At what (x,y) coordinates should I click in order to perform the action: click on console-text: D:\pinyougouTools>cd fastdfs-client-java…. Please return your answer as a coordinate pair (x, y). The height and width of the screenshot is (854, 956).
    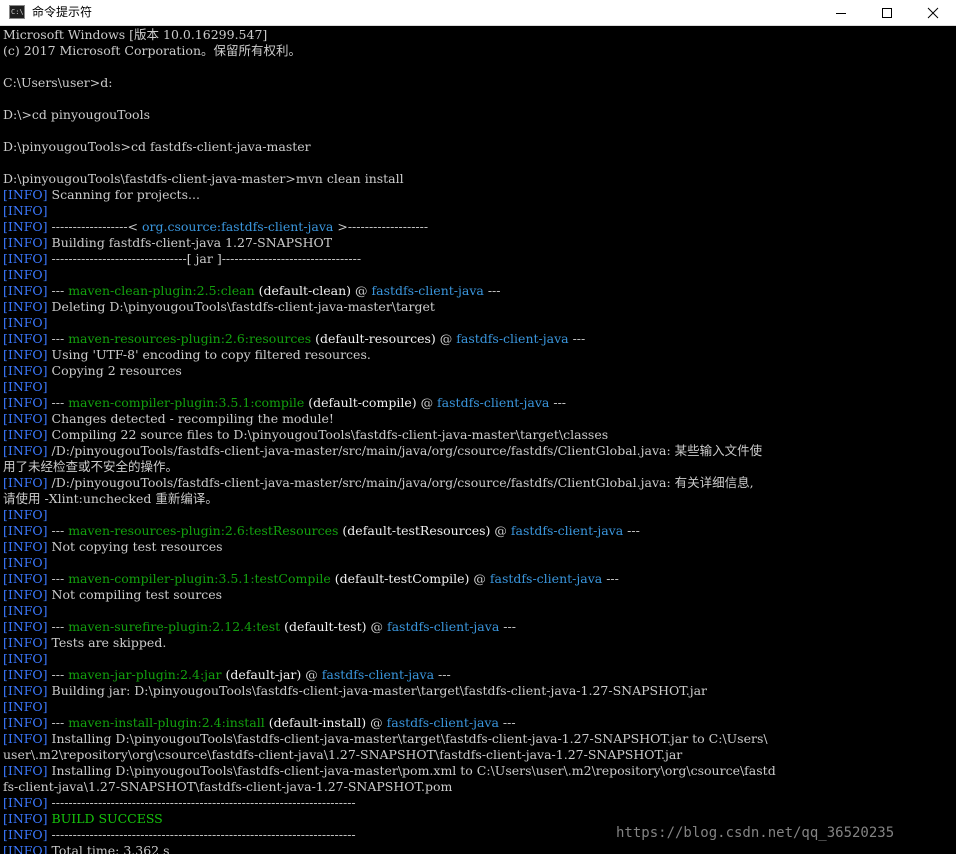
    Looking at the image, I should click on (157, 146).